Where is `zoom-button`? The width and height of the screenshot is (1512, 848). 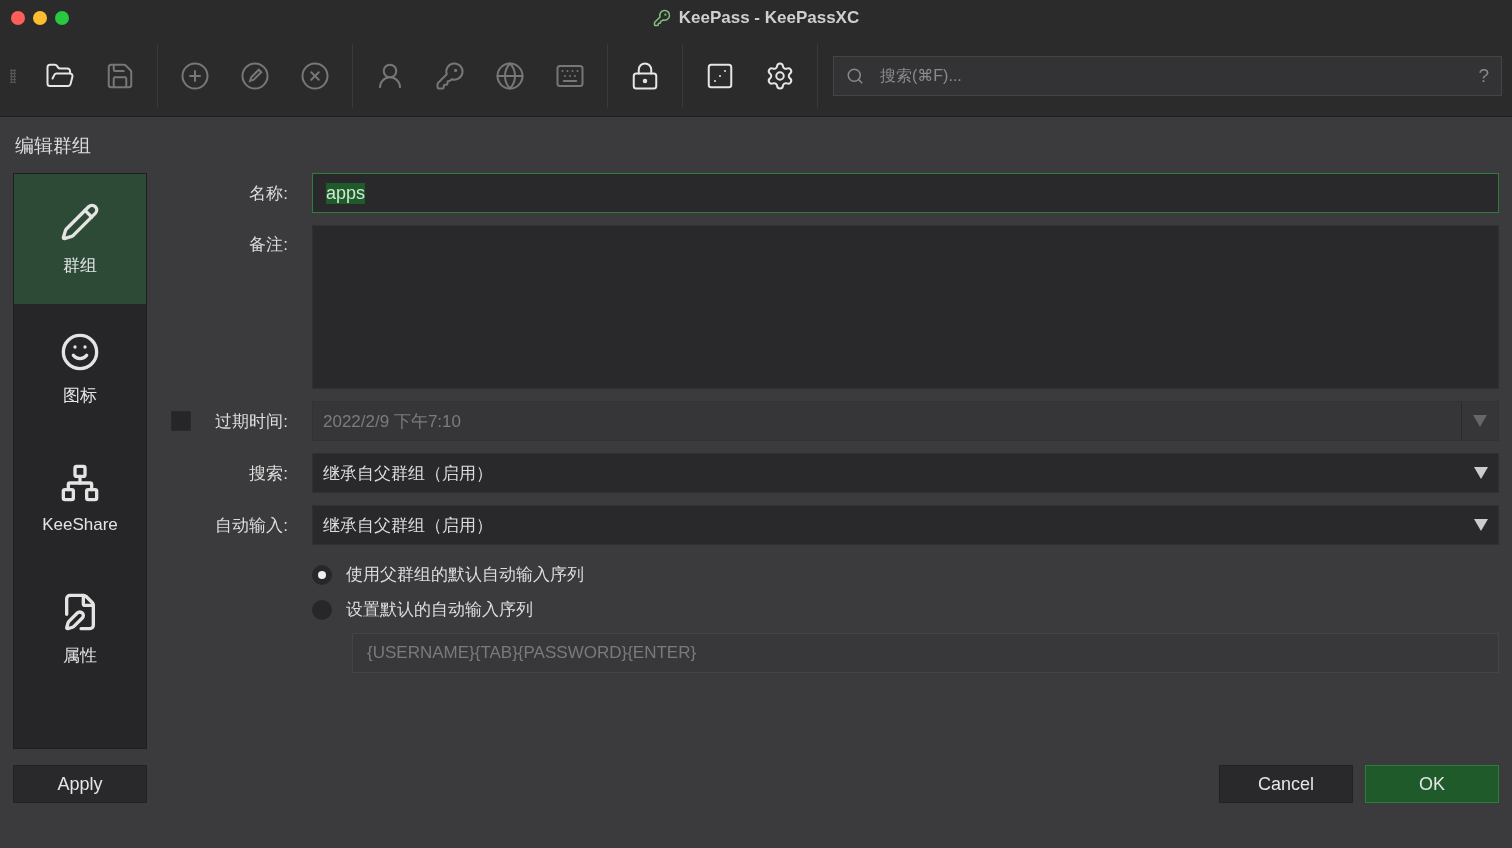
zoom-button is located at coordinates (62, 18).